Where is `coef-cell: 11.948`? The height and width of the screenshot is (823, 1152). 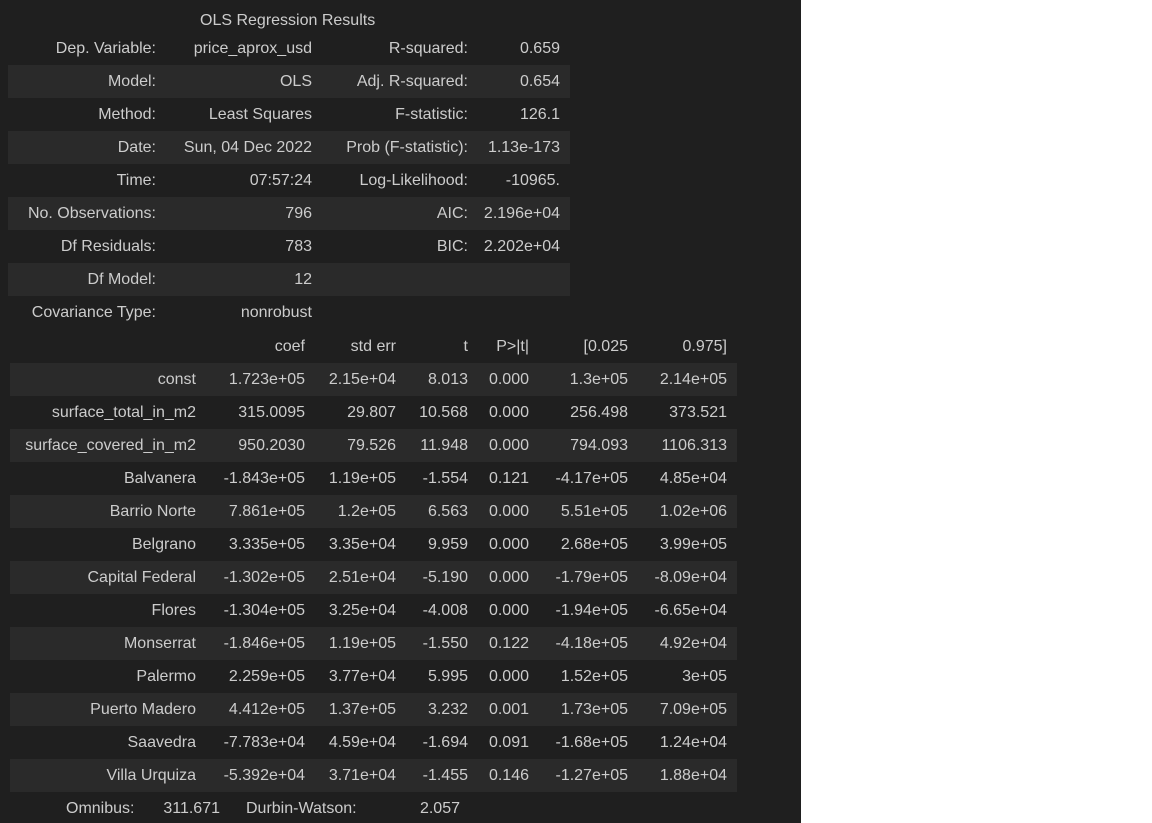
coef-cell: 11.948 is located at coordinates (442, 445).